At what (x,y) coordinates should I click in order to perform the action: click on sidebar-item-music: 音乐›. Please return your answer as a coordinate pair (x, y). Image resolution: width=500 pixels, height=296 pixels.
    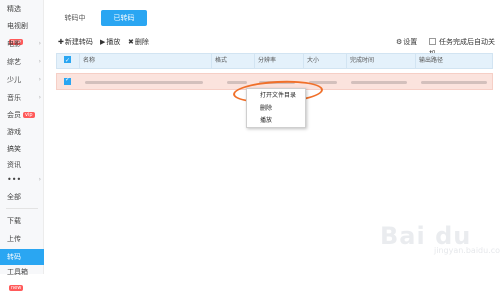
    Looking at the image, I should click on (22, 98).